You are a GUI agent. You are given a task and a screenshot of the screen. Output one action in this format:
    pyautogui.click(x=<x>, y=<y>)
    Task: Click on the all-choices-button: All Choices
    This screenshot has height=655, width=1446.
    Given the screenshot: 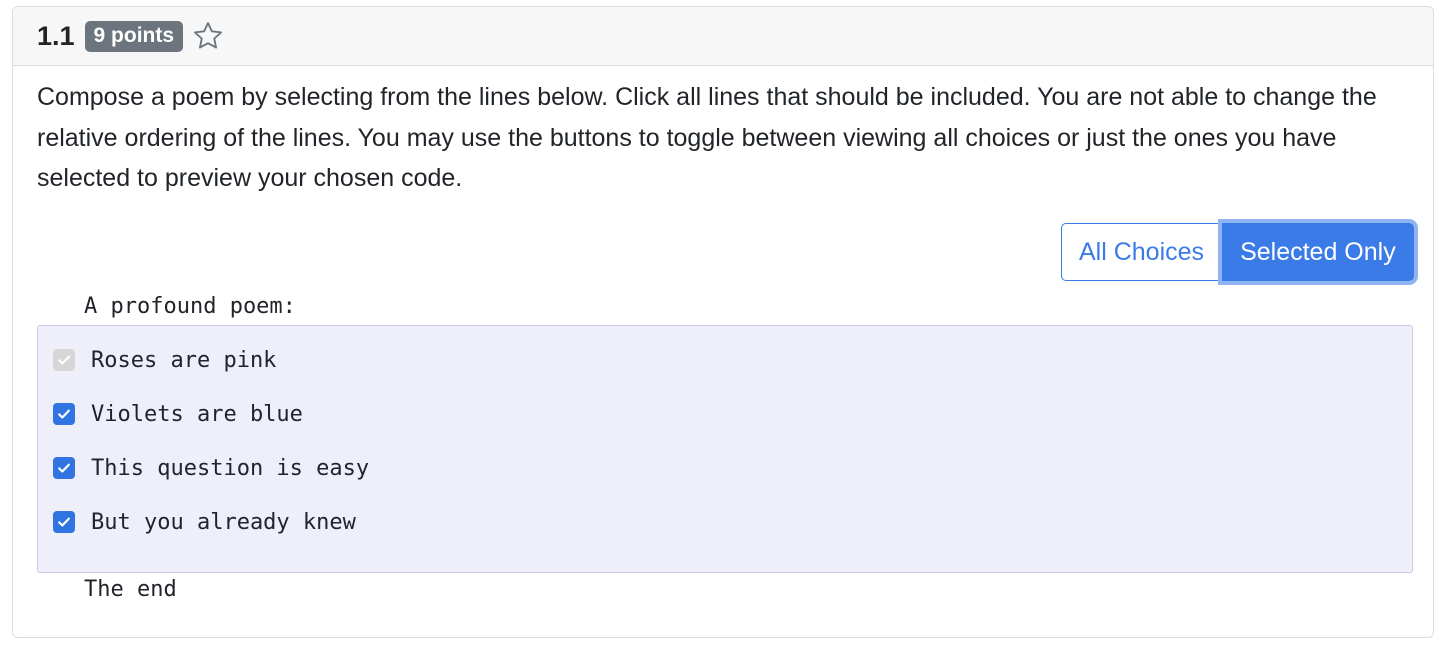 What is the action you would take?
    pyautogui.click(x=1142, y=252)
    